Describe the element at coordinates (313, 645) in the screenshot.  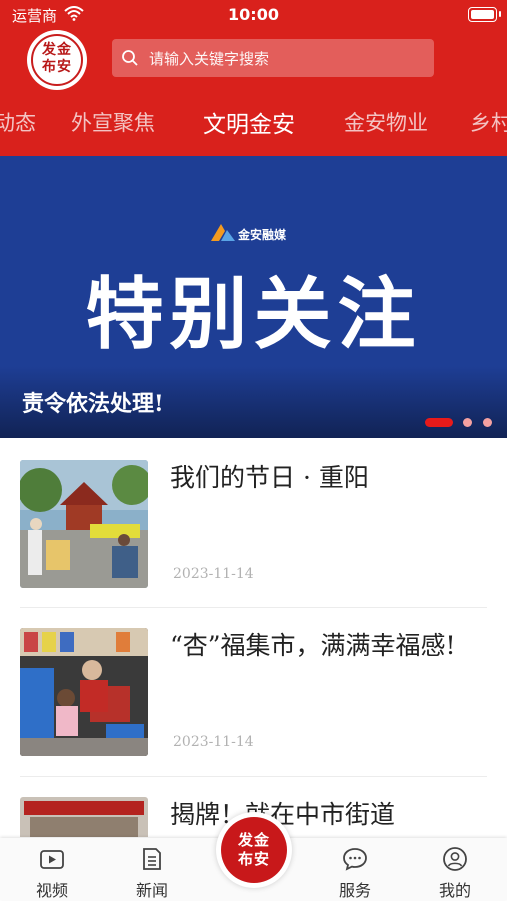
I see `news-title: “杏”福集市，满满幸福感!` at that location.